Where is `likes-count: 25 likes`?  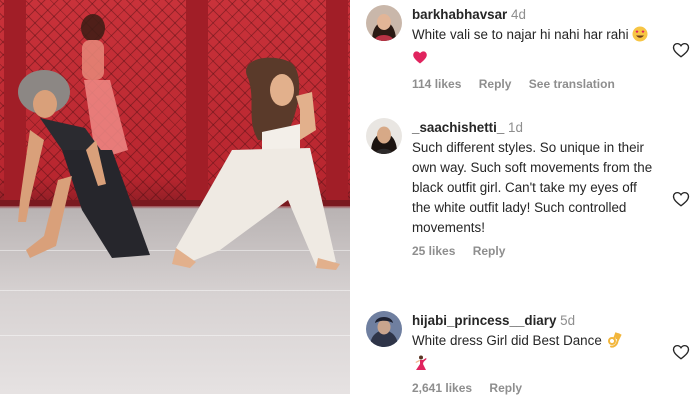
likes-count: 25 likes is located at coordinates (433, 251).